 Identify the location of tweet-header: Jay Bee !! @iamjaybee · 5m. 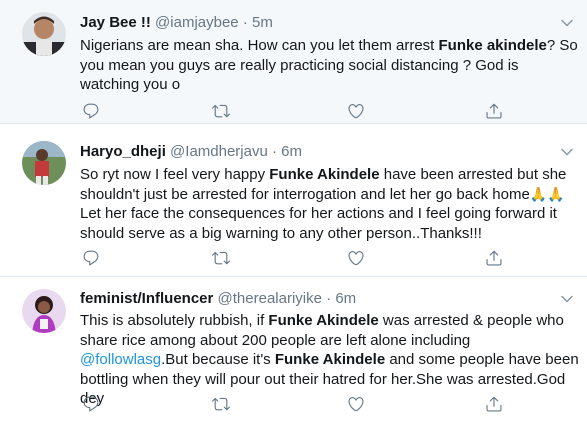
(176, 23).